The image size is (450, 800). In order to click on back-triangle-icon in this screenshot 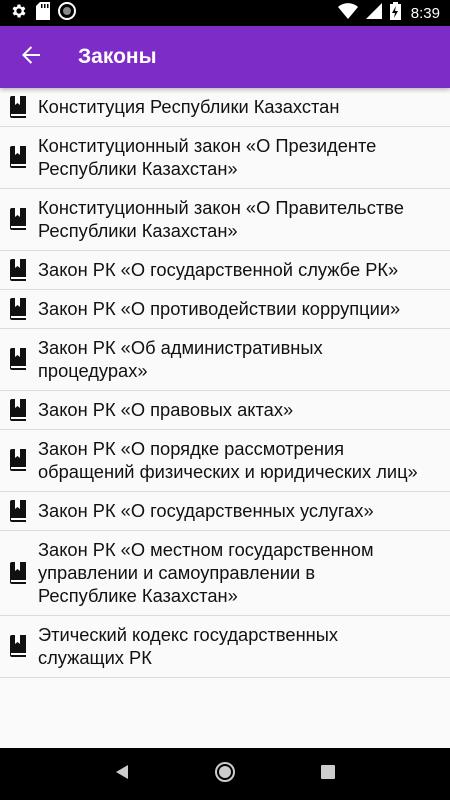, I will do `click(122, 774)`.